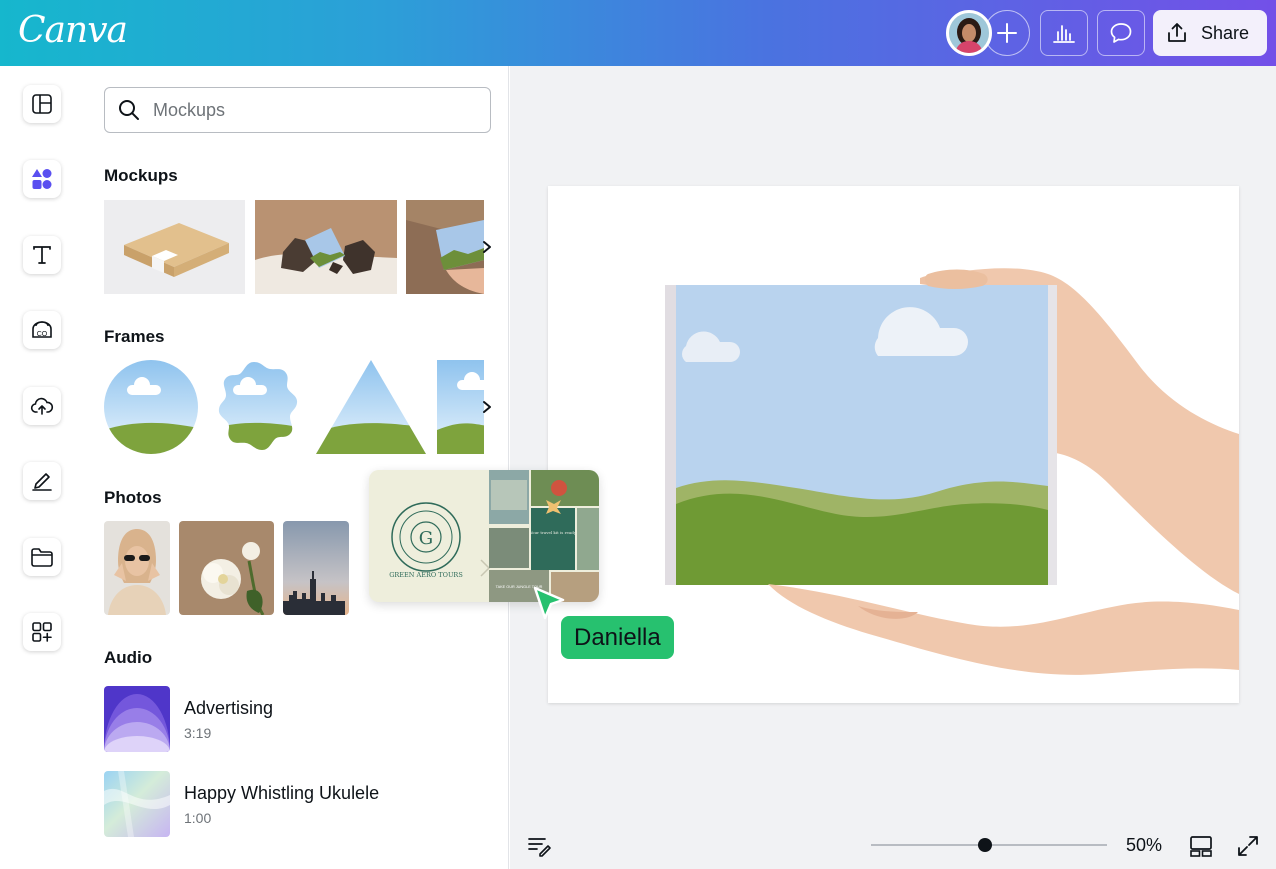 Image resolution: width=1276 pixels, height=869 pixels. I want to click on frame-circle, so click(151, 407).